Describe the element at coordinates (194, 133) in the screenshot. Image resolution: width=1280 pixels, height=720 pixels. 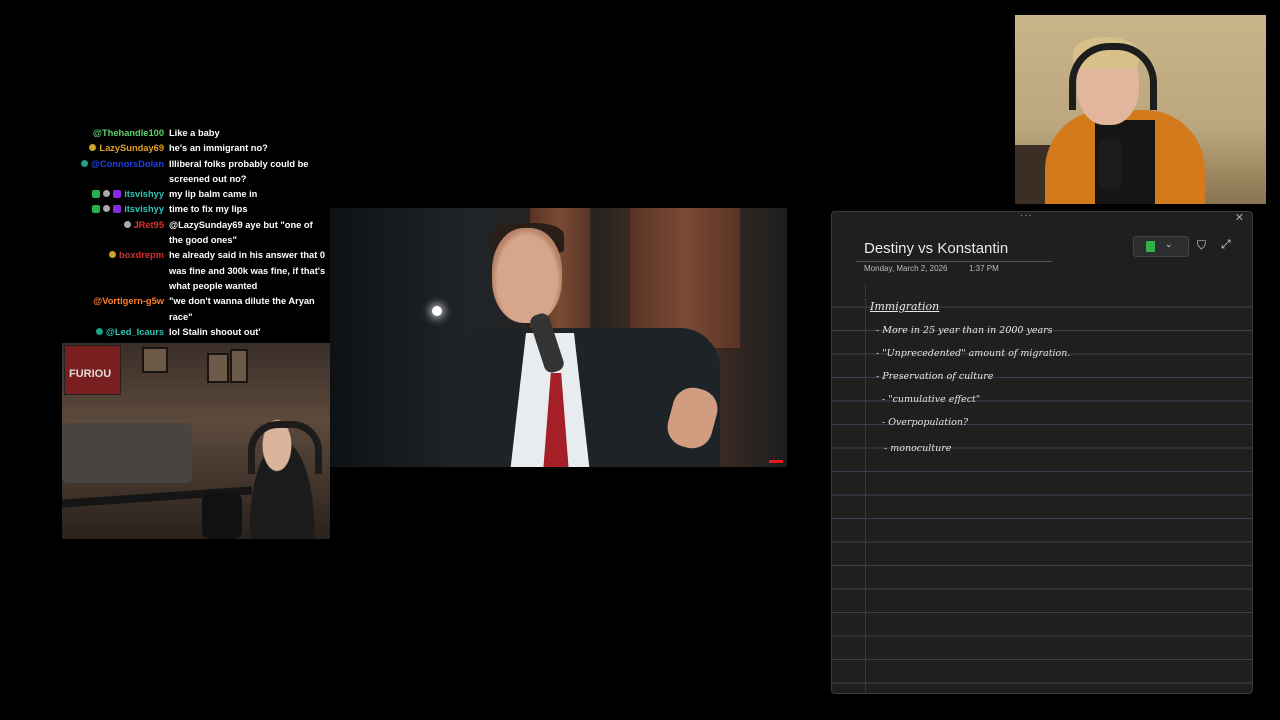
I see `chat-message-text: Like a baby` at that location.